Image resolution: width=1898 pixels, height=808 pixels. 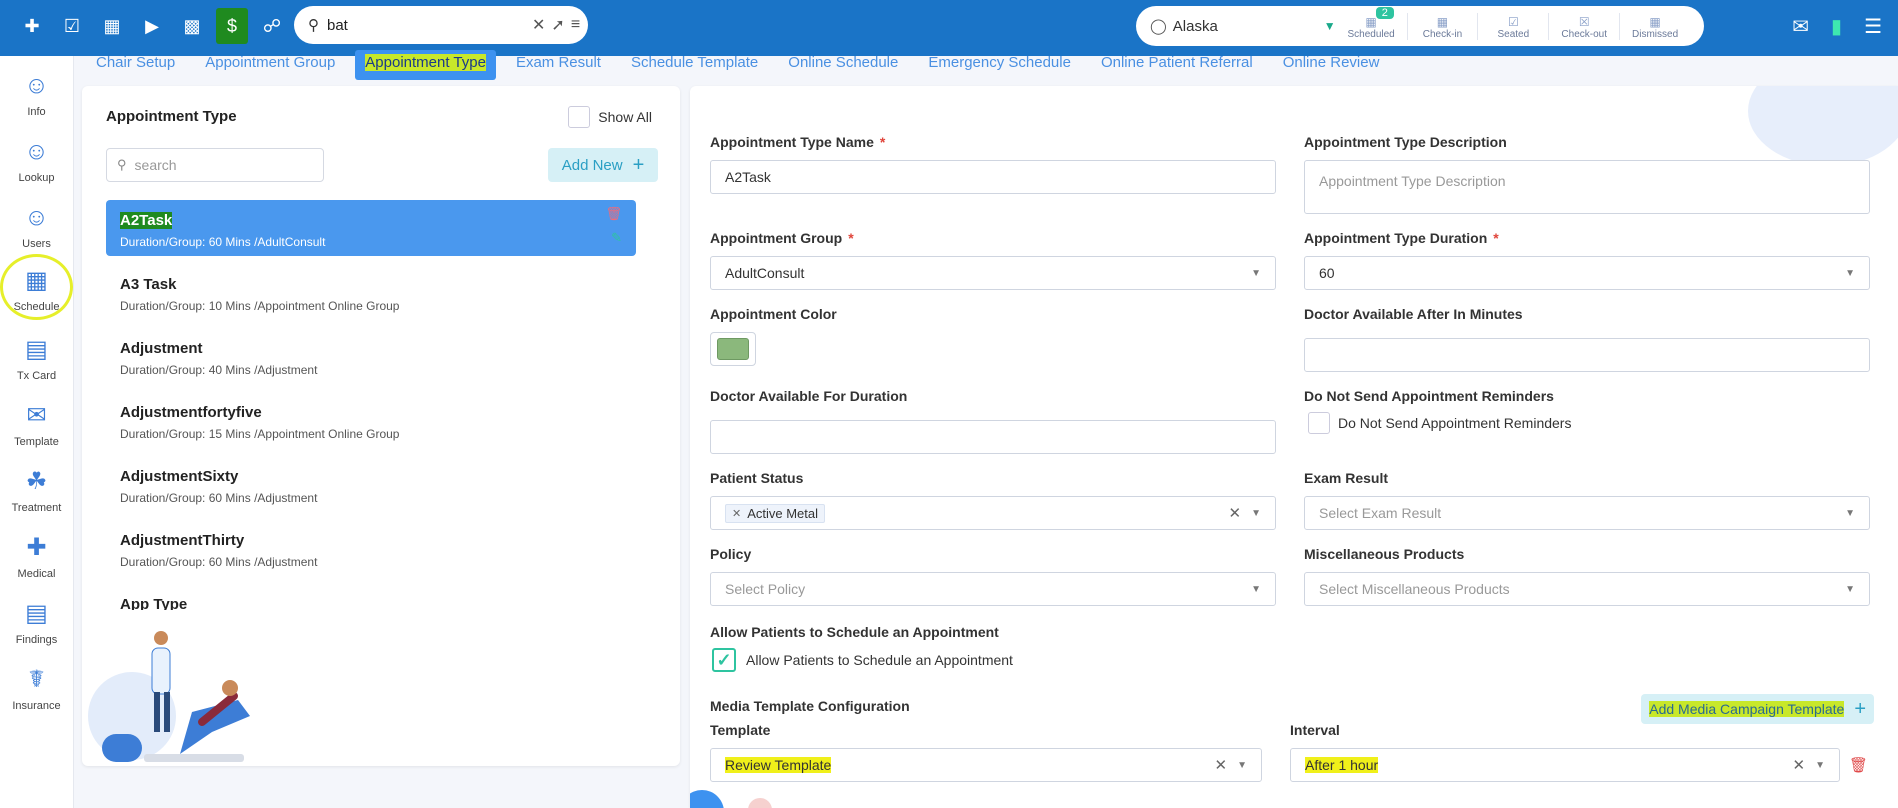 What do you see at coordinates (36, 89) in the screenshot?
I see `nav-info: ☺ Info` at bounding box center [36, 89].